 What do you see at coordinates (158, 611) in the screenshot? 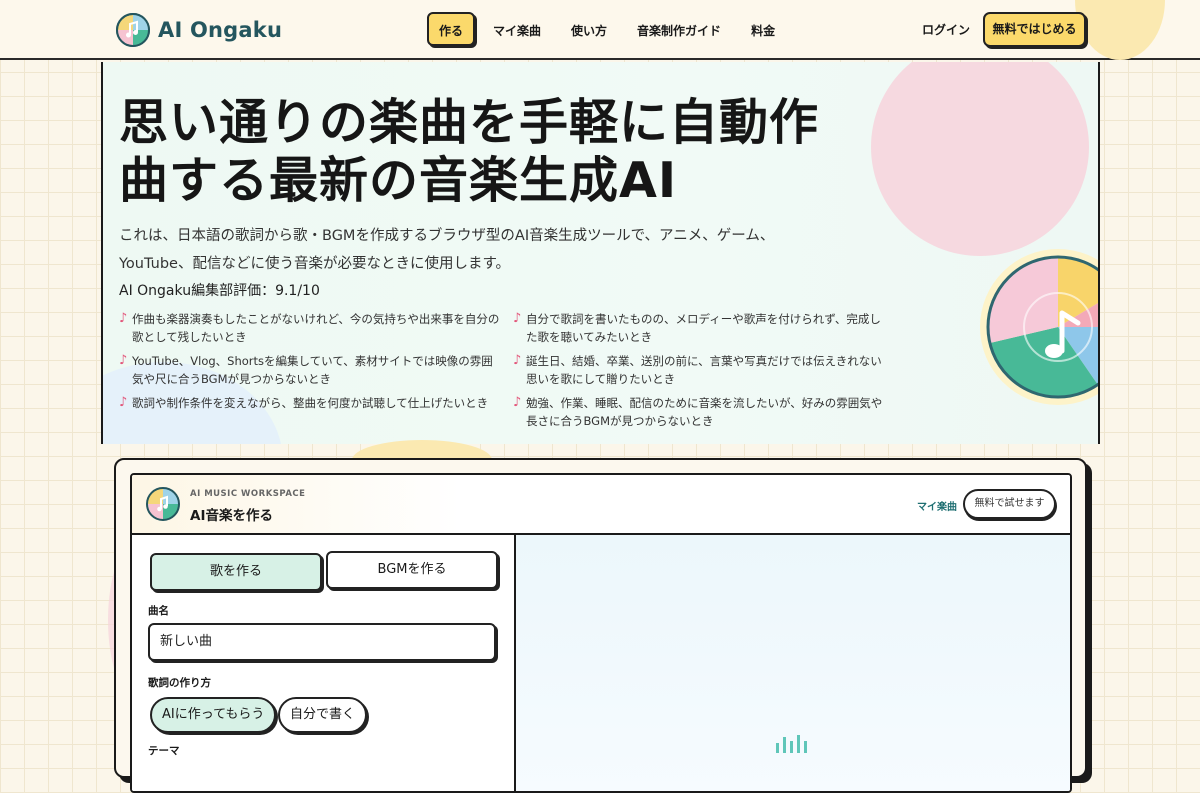
I see `song-name-label: 曲名` at bounding box center [158, 611].